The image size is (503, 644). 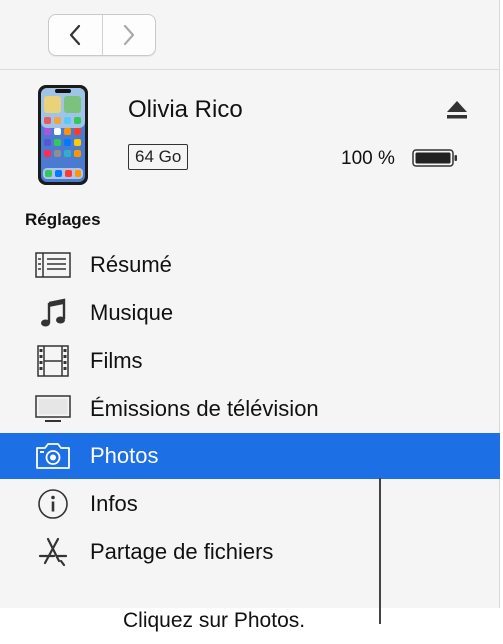 What do you see at coordinates (53, 552) in the screenshot?
I see `app-store-icon` at bounding box center [53, 552].